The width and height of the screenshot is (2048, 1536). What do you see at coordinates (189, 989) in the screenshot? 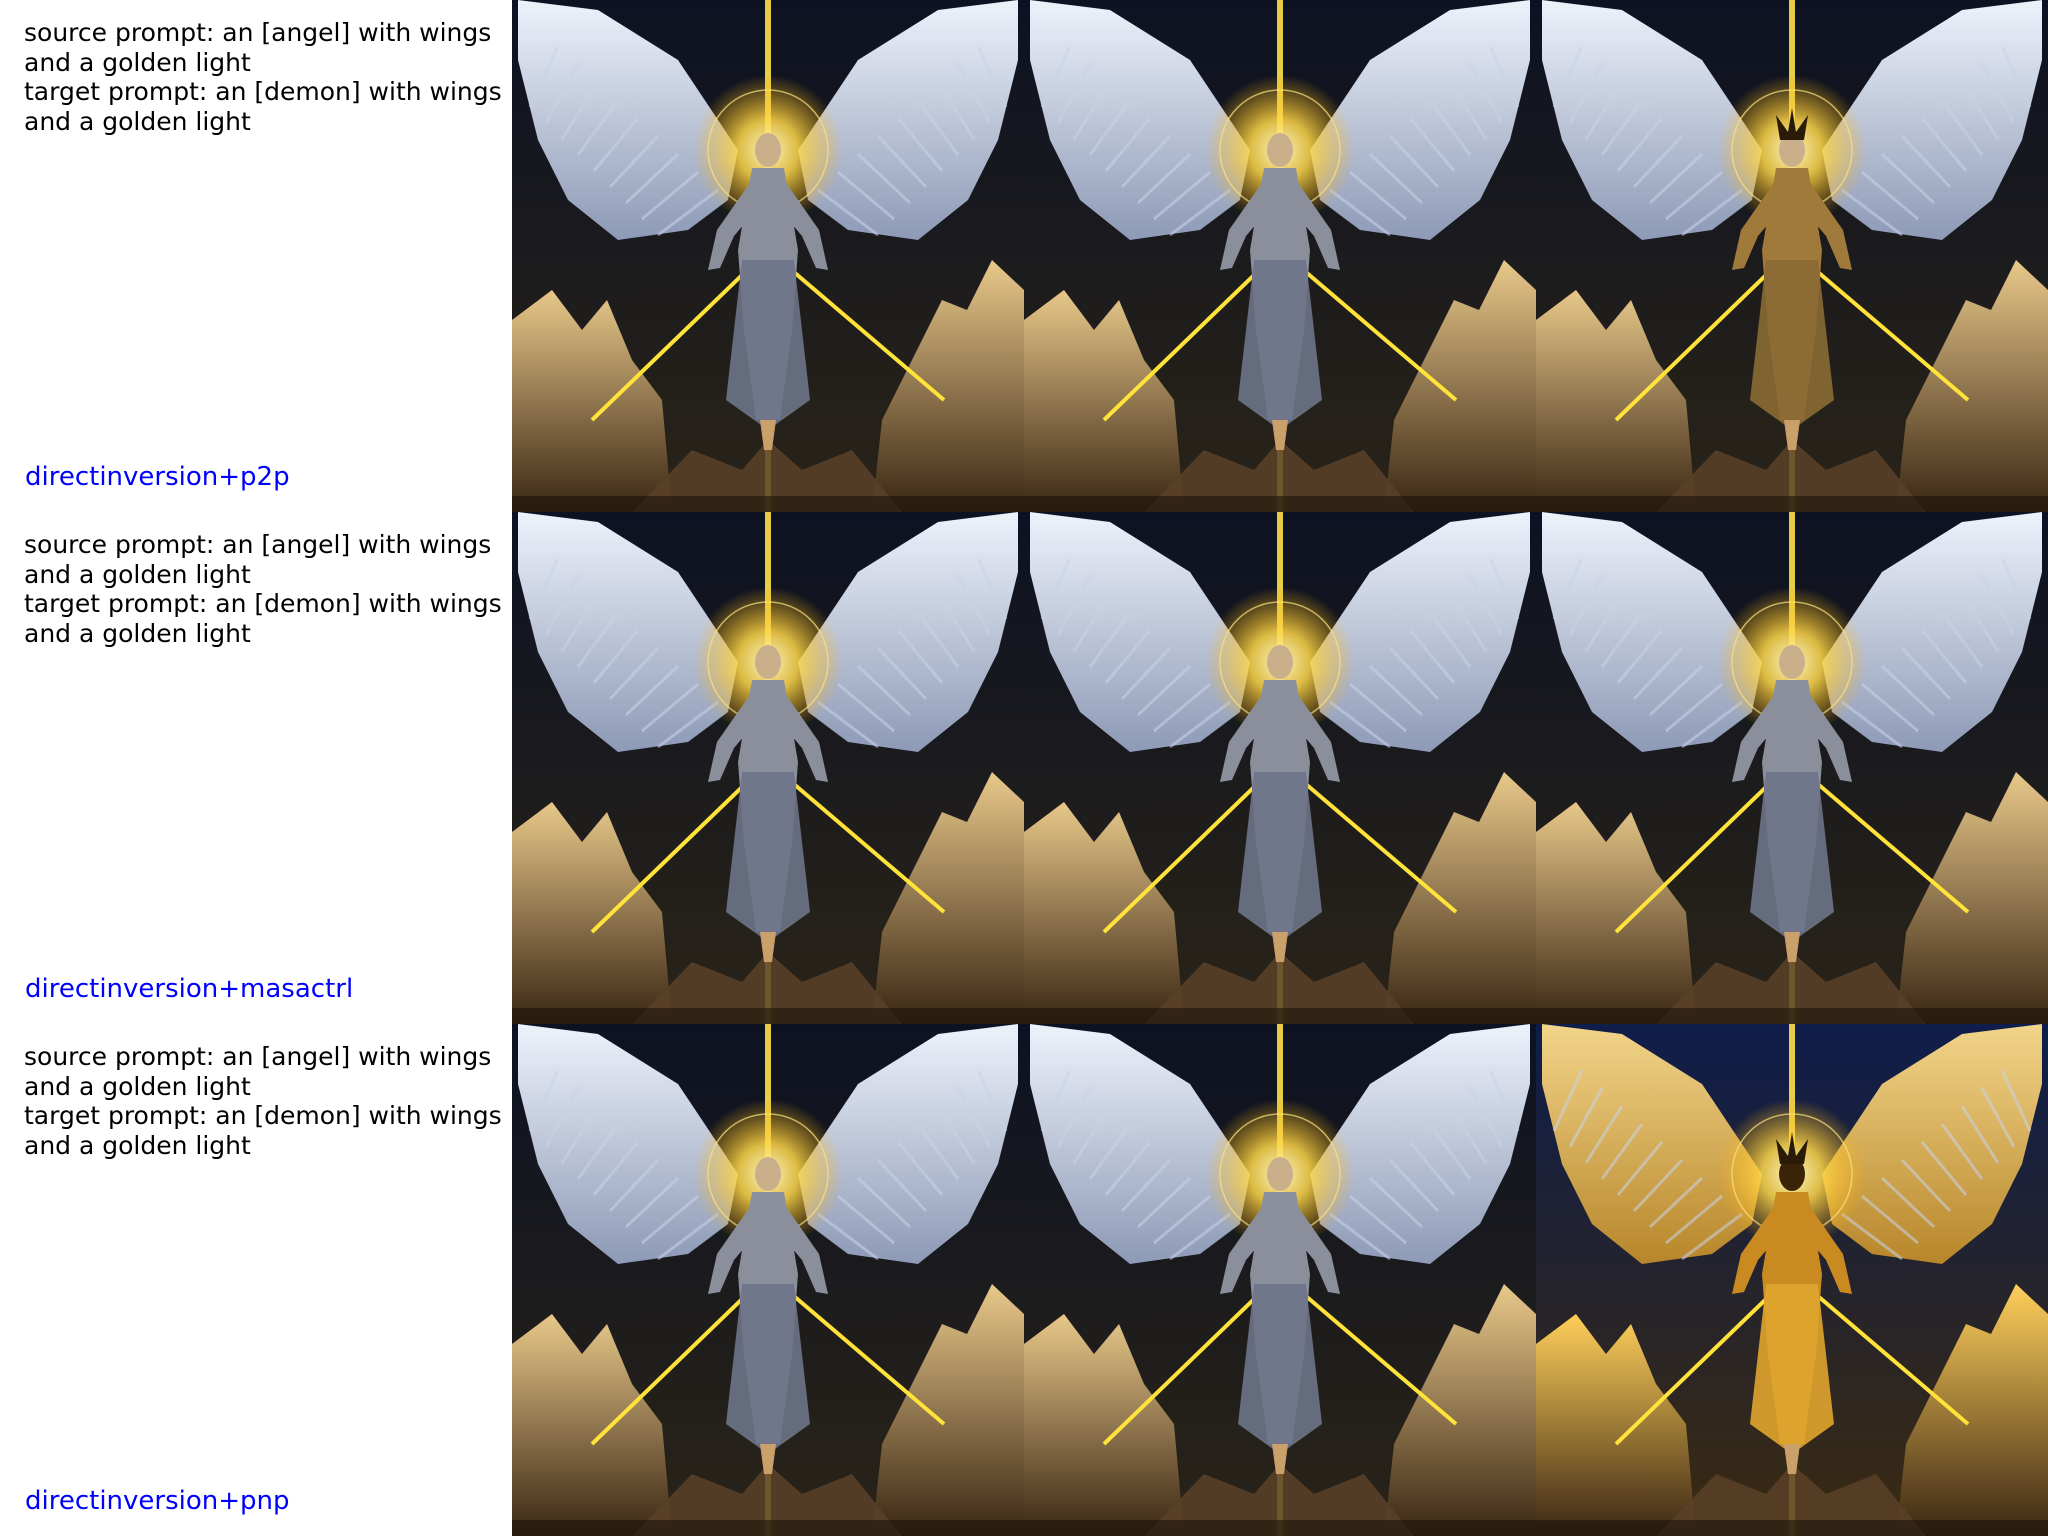
I see `method-label: directinversion+masactrl` at bounding box center [189, 989].